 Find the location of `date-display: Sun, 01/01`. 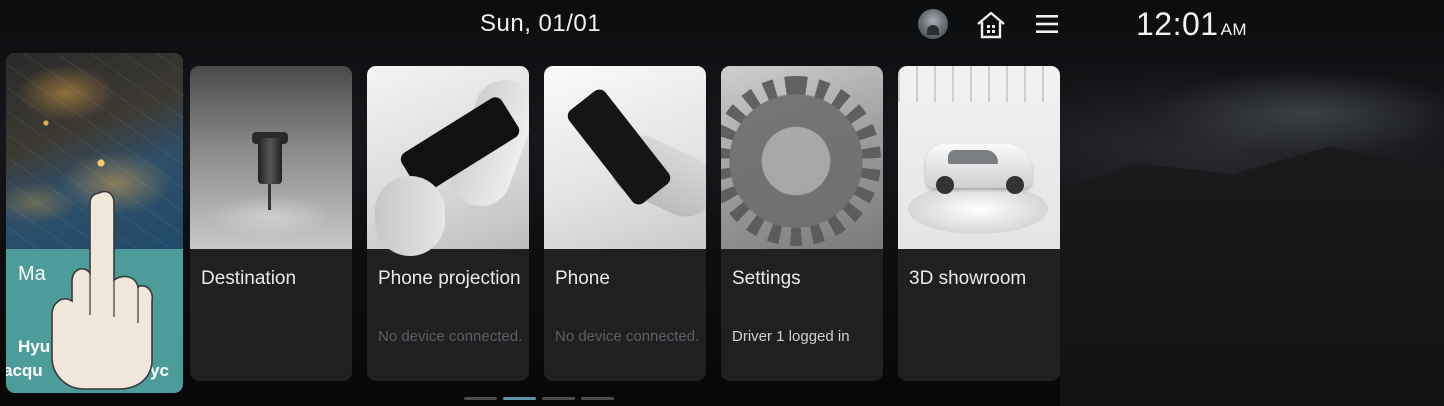

date-display: Sun, 01/01 is located at coordinates (541, 23).